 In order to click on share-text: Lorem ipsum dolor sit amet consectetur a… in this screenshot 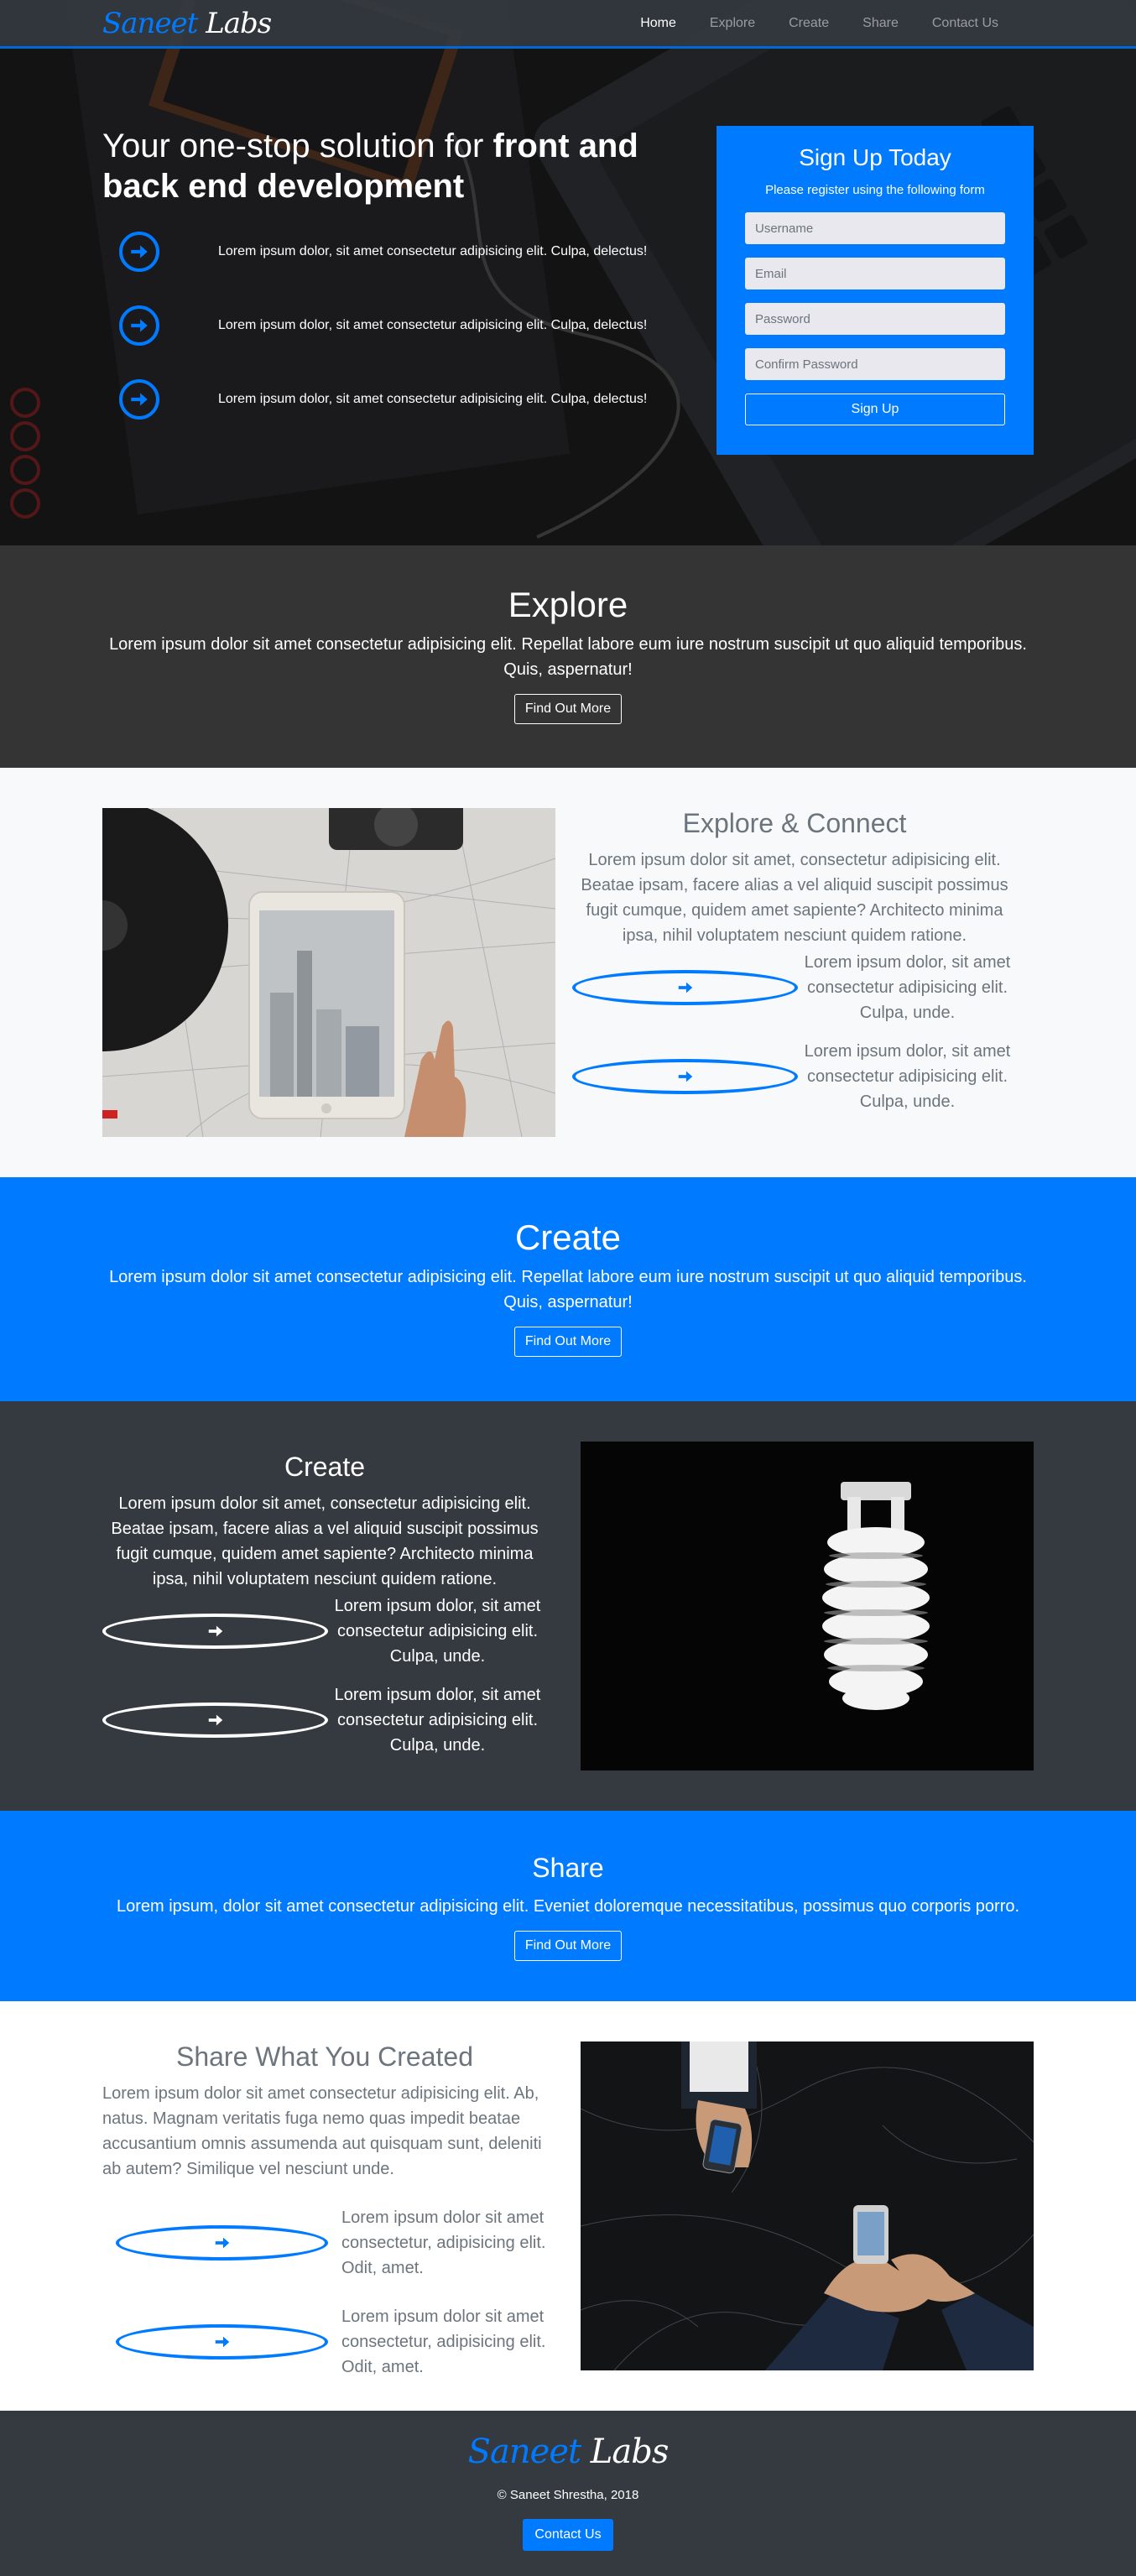, I will do `click(322, 2131)`.